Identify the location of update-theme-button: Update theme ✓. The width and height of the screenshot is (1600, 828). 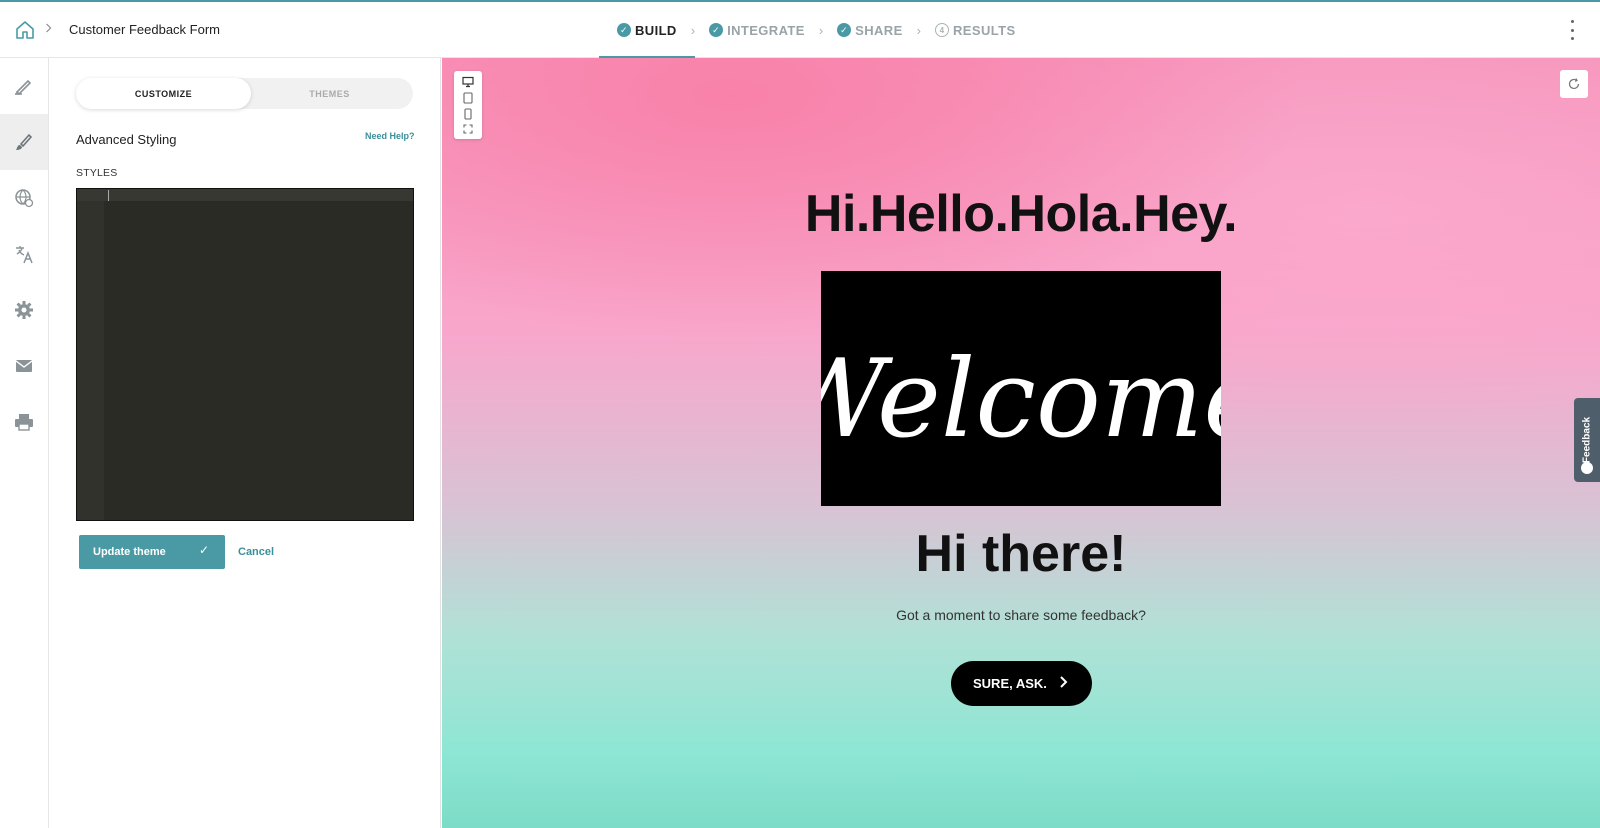
(152, 552).